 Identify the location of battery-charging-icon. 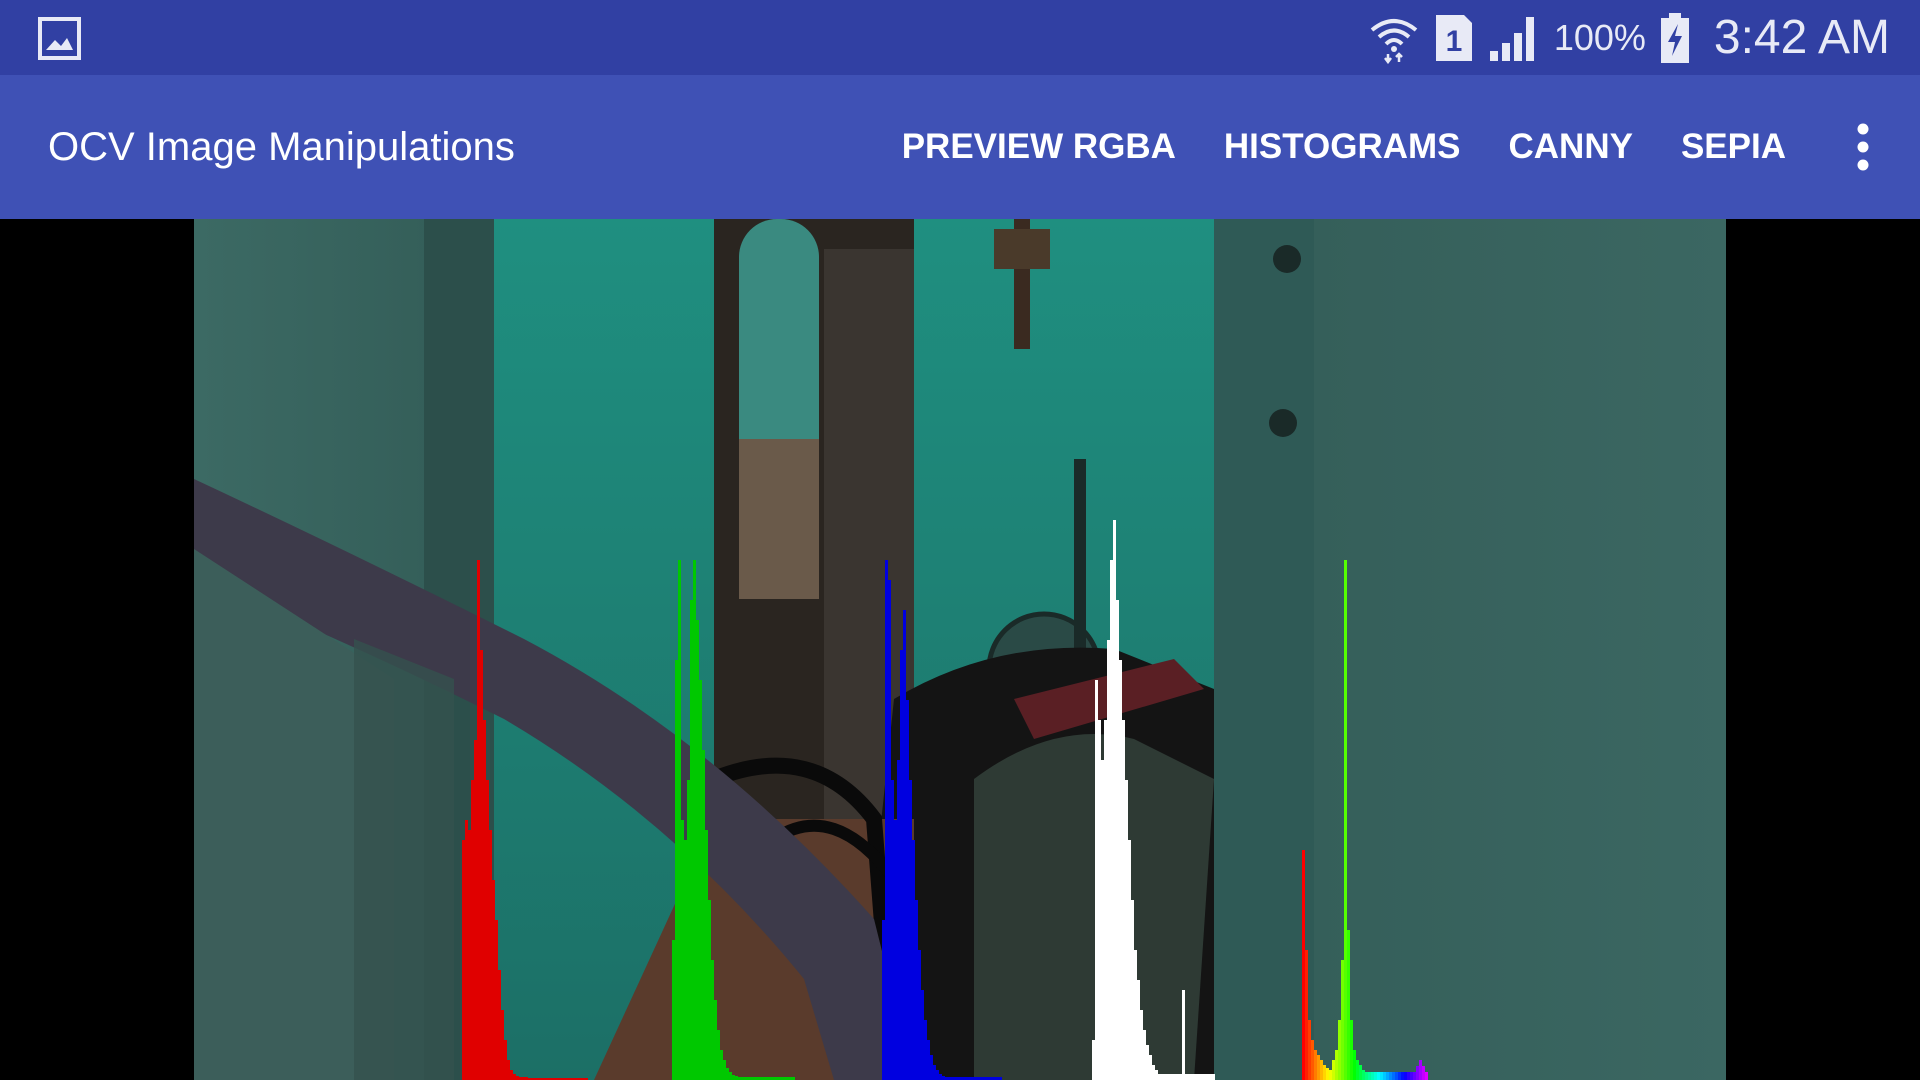
(1675, 38).